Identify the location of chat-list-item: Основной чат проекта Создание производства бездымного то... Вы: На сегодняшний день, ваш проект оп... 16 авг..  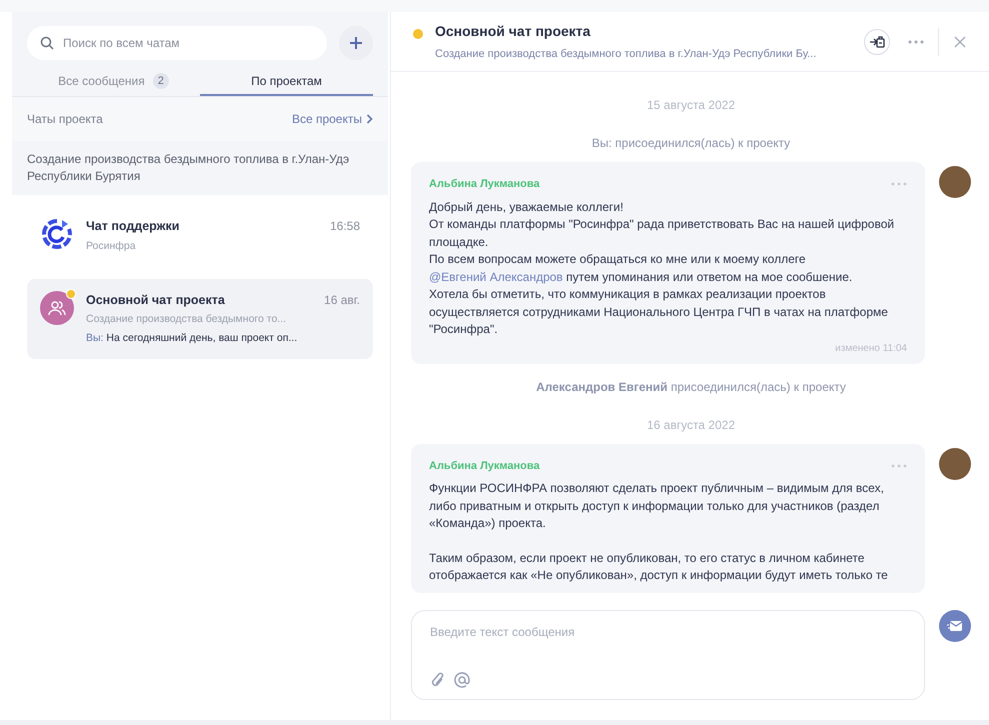
(200, 318).